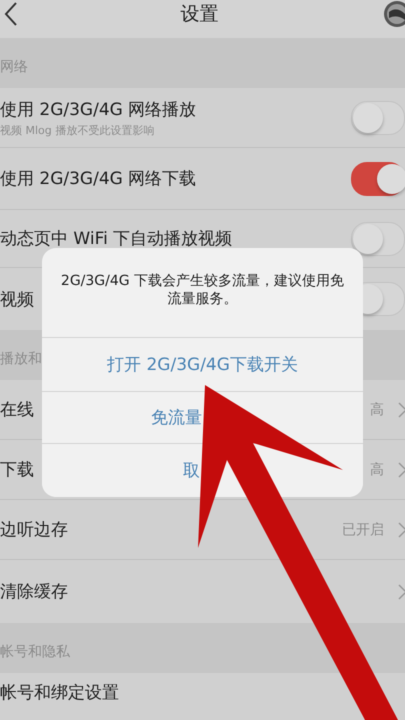  What do you see at coordinates (34, 592) in the screenshot?
I see `row-label: 清除缓存` at bounding box center [34, 592].